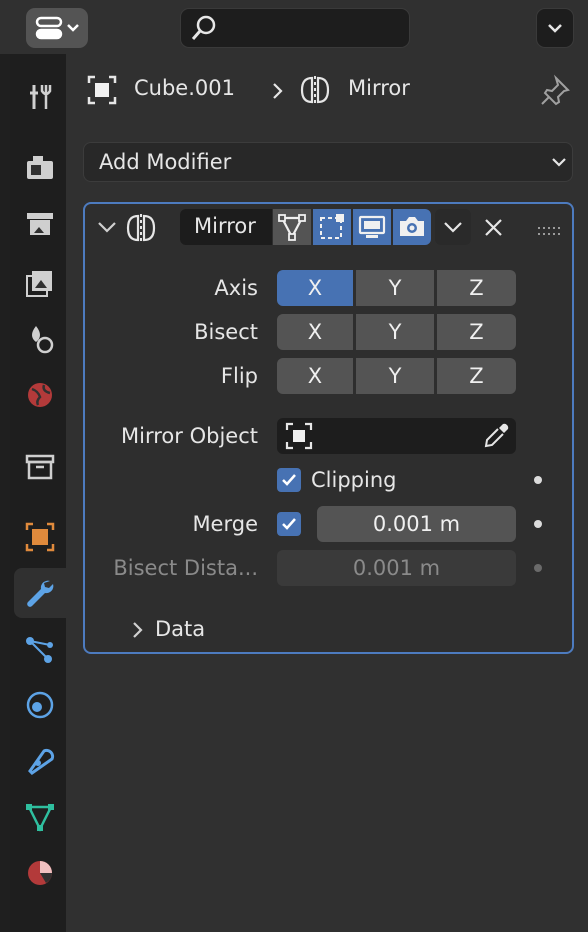 The width and height of the screenshot is (588, 932). Describe the element at coordinates (315, 332) in the screenshot. I see `bisect-x-toggle: X` at that location.